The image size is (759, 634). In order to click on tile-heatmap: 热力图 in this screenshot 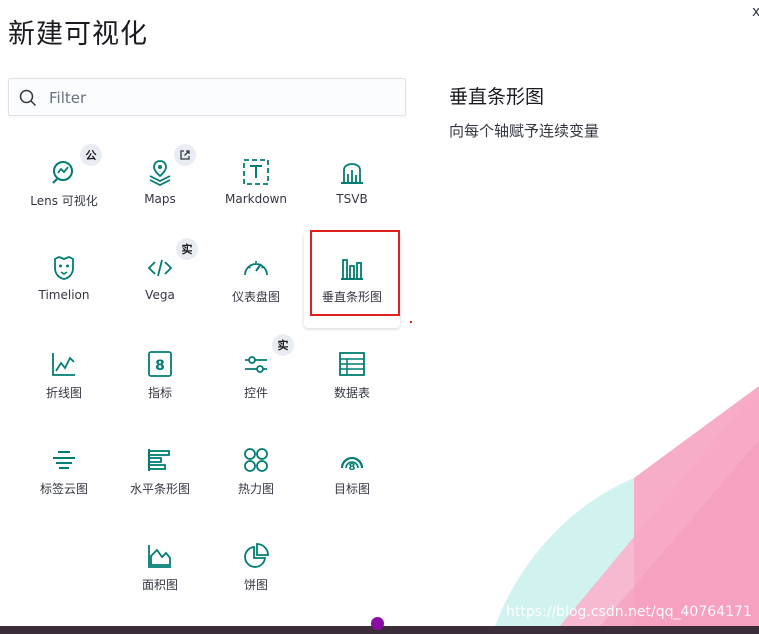, I will do `click(256, 472)`.